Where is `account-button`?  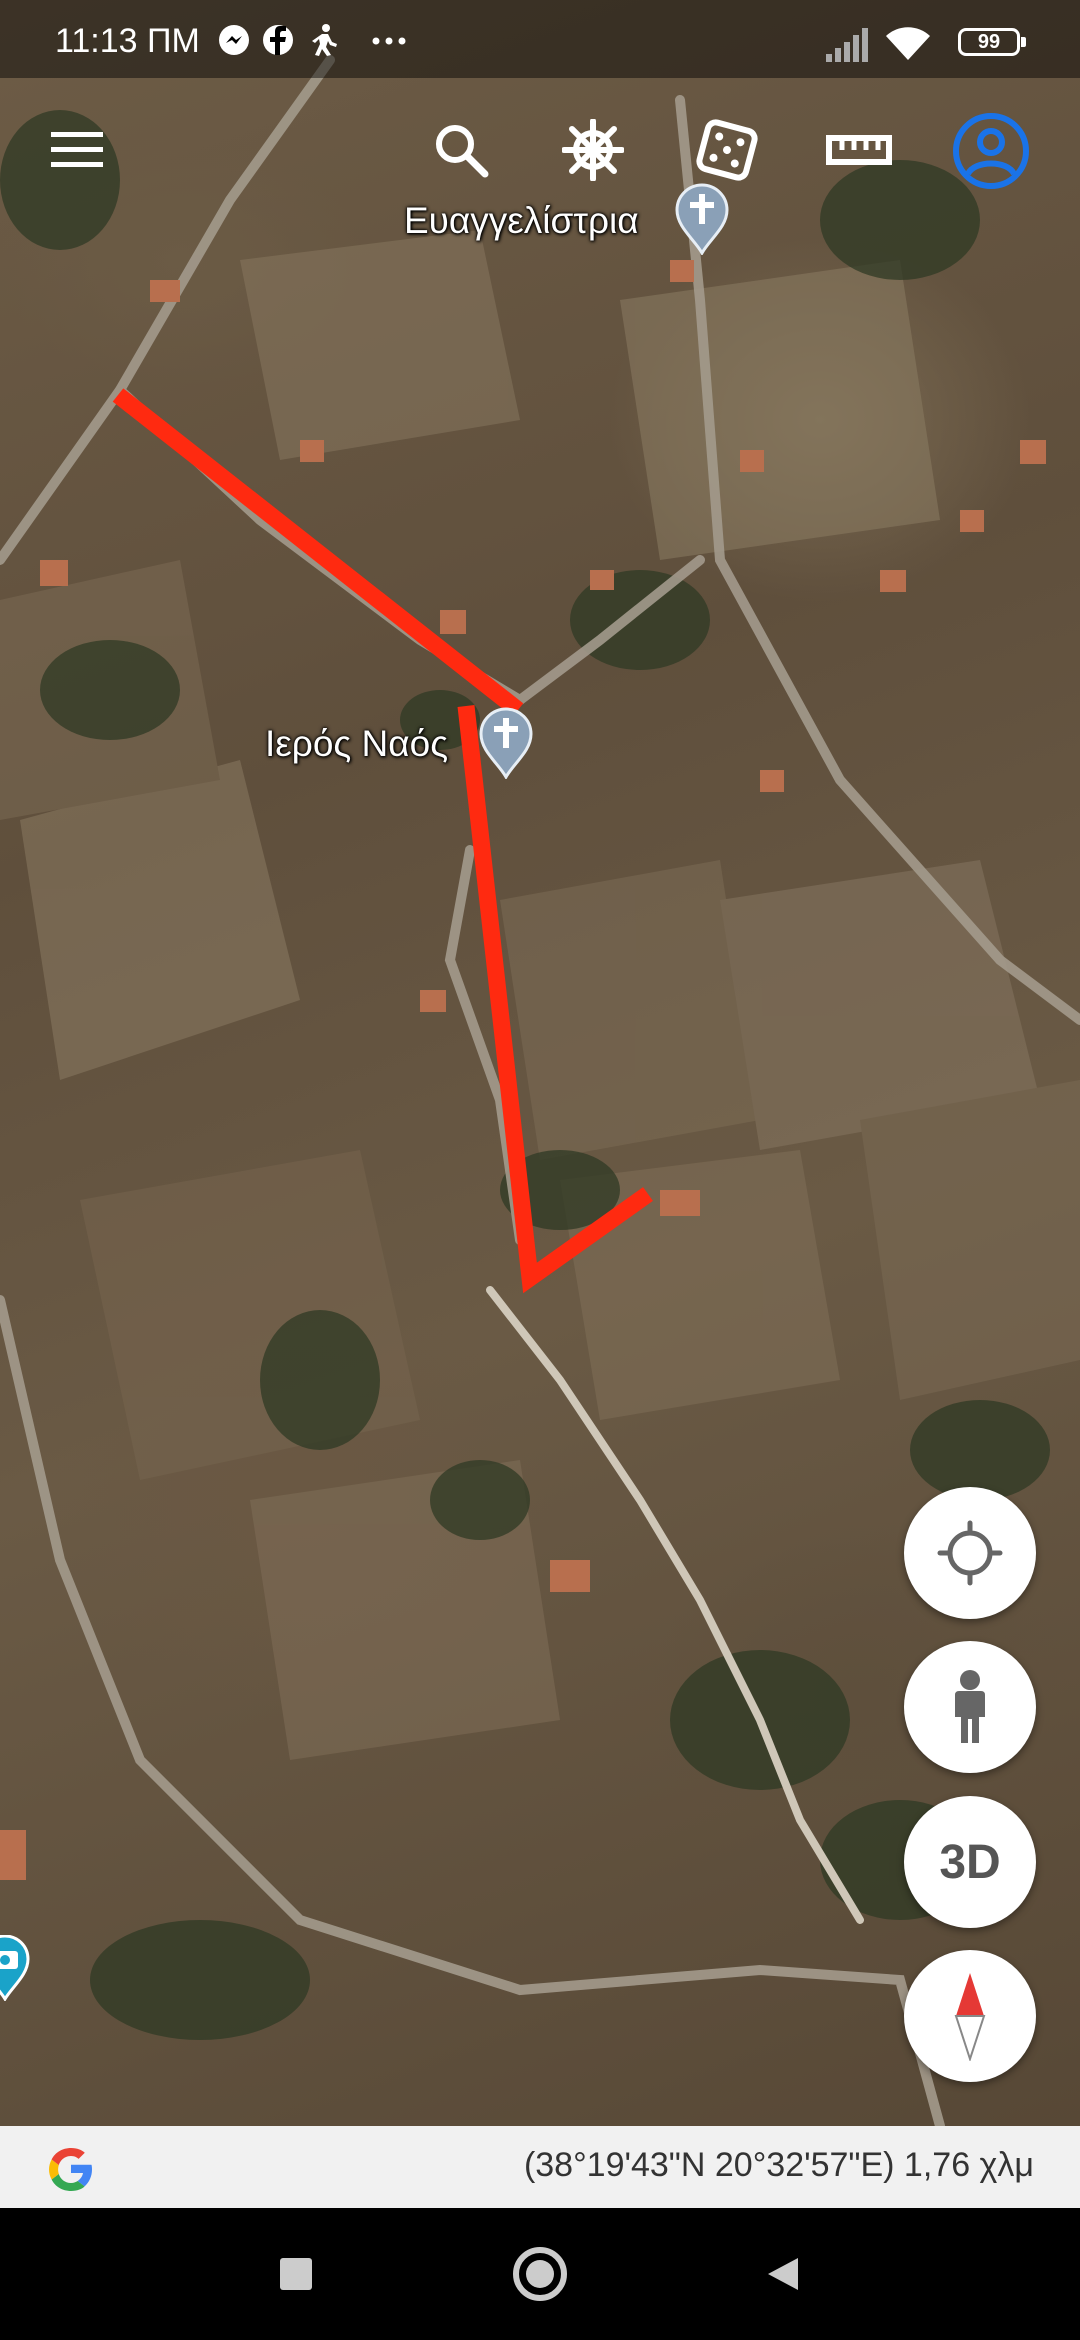 account-button is located at coordinates (991, 151).